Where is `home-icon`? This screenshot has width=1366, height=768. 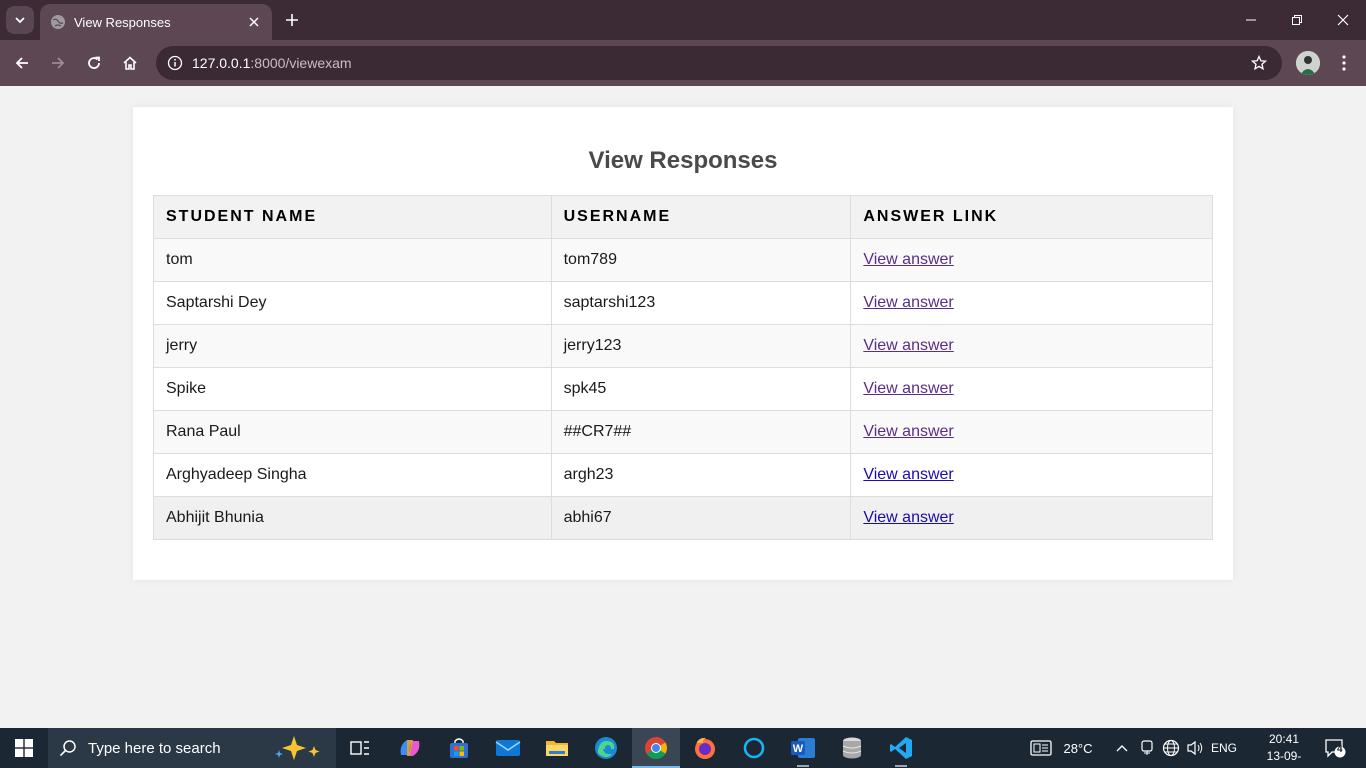
home-icon is located at coordinates (130, 63).